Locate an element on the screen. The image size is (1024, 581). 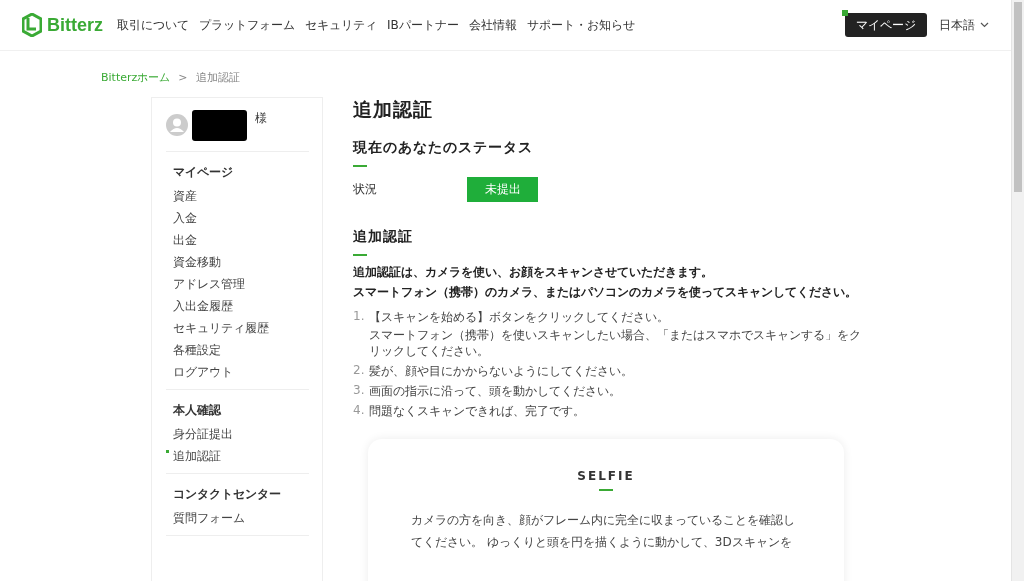
sidebar-item: 質問フォーム is located at coordinates (237, 518).